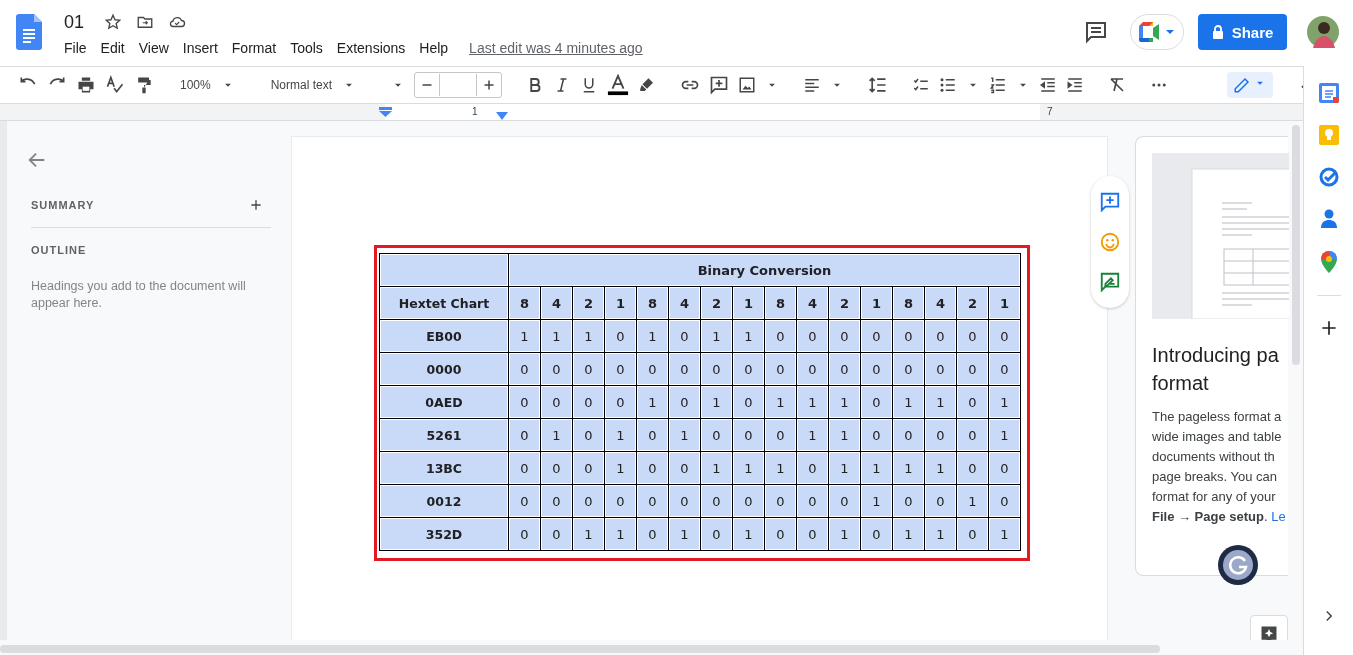 The height and width of the screenshot is (655, 1353). I want to click on increase-indent-icon, so click(1075, 85).